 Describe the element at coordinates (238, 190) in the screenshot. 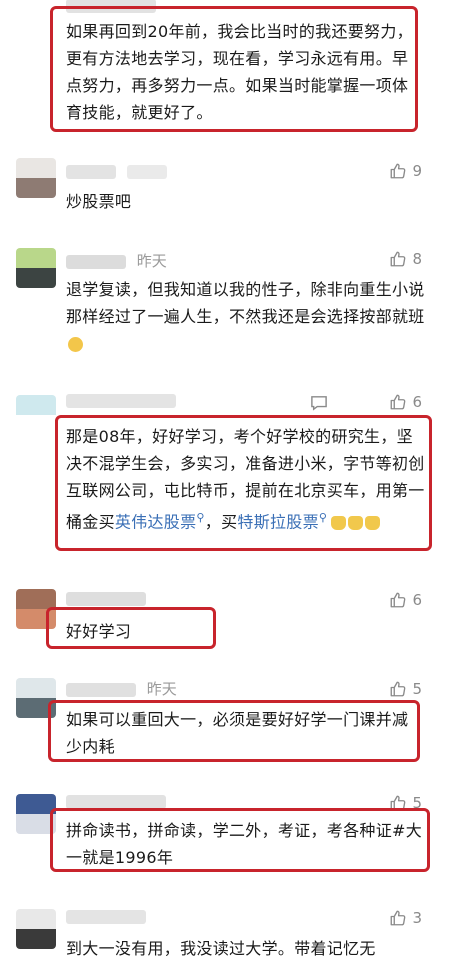

I see `comment-2: 9 炒股票吧` at that location.